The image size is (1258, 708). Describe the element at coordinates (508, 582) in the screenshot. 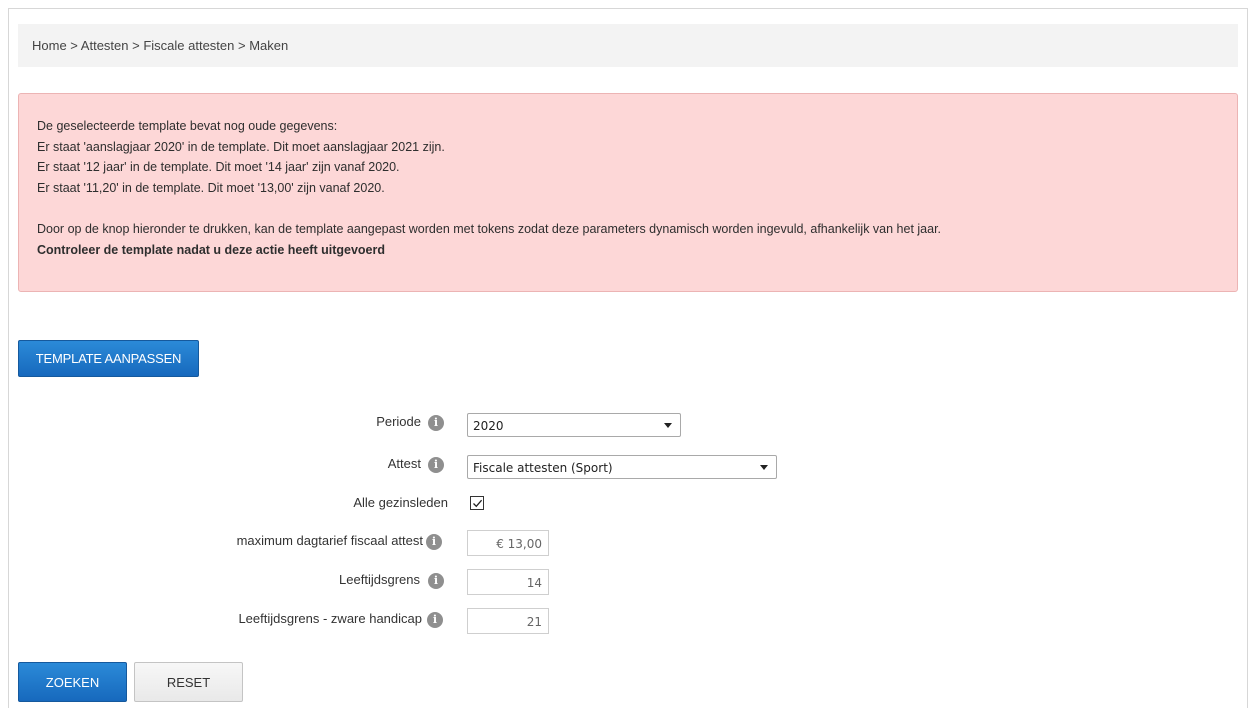

I see `leeftijdsgrens-input: 14` at that location.